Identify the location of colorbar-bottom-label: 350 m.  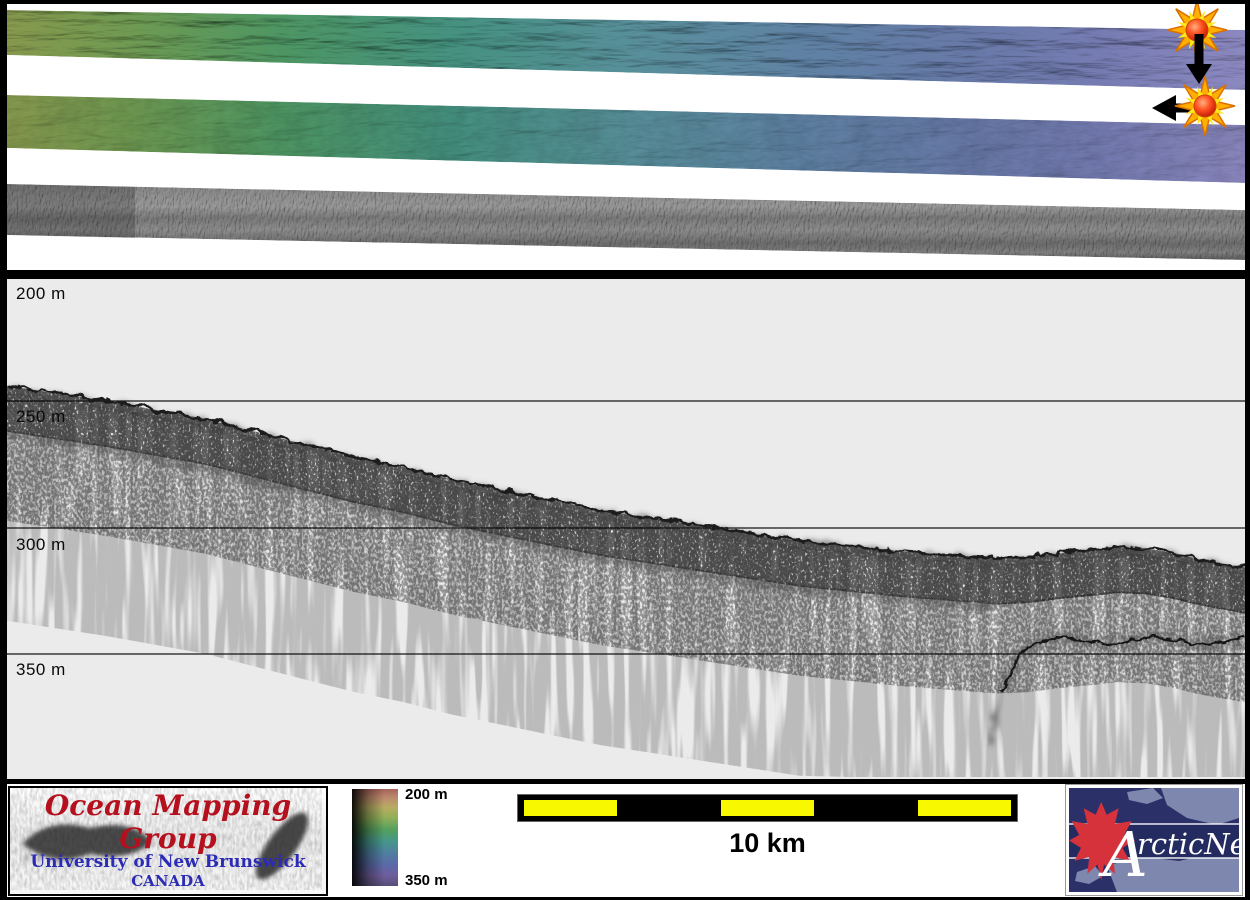
(426, 880).